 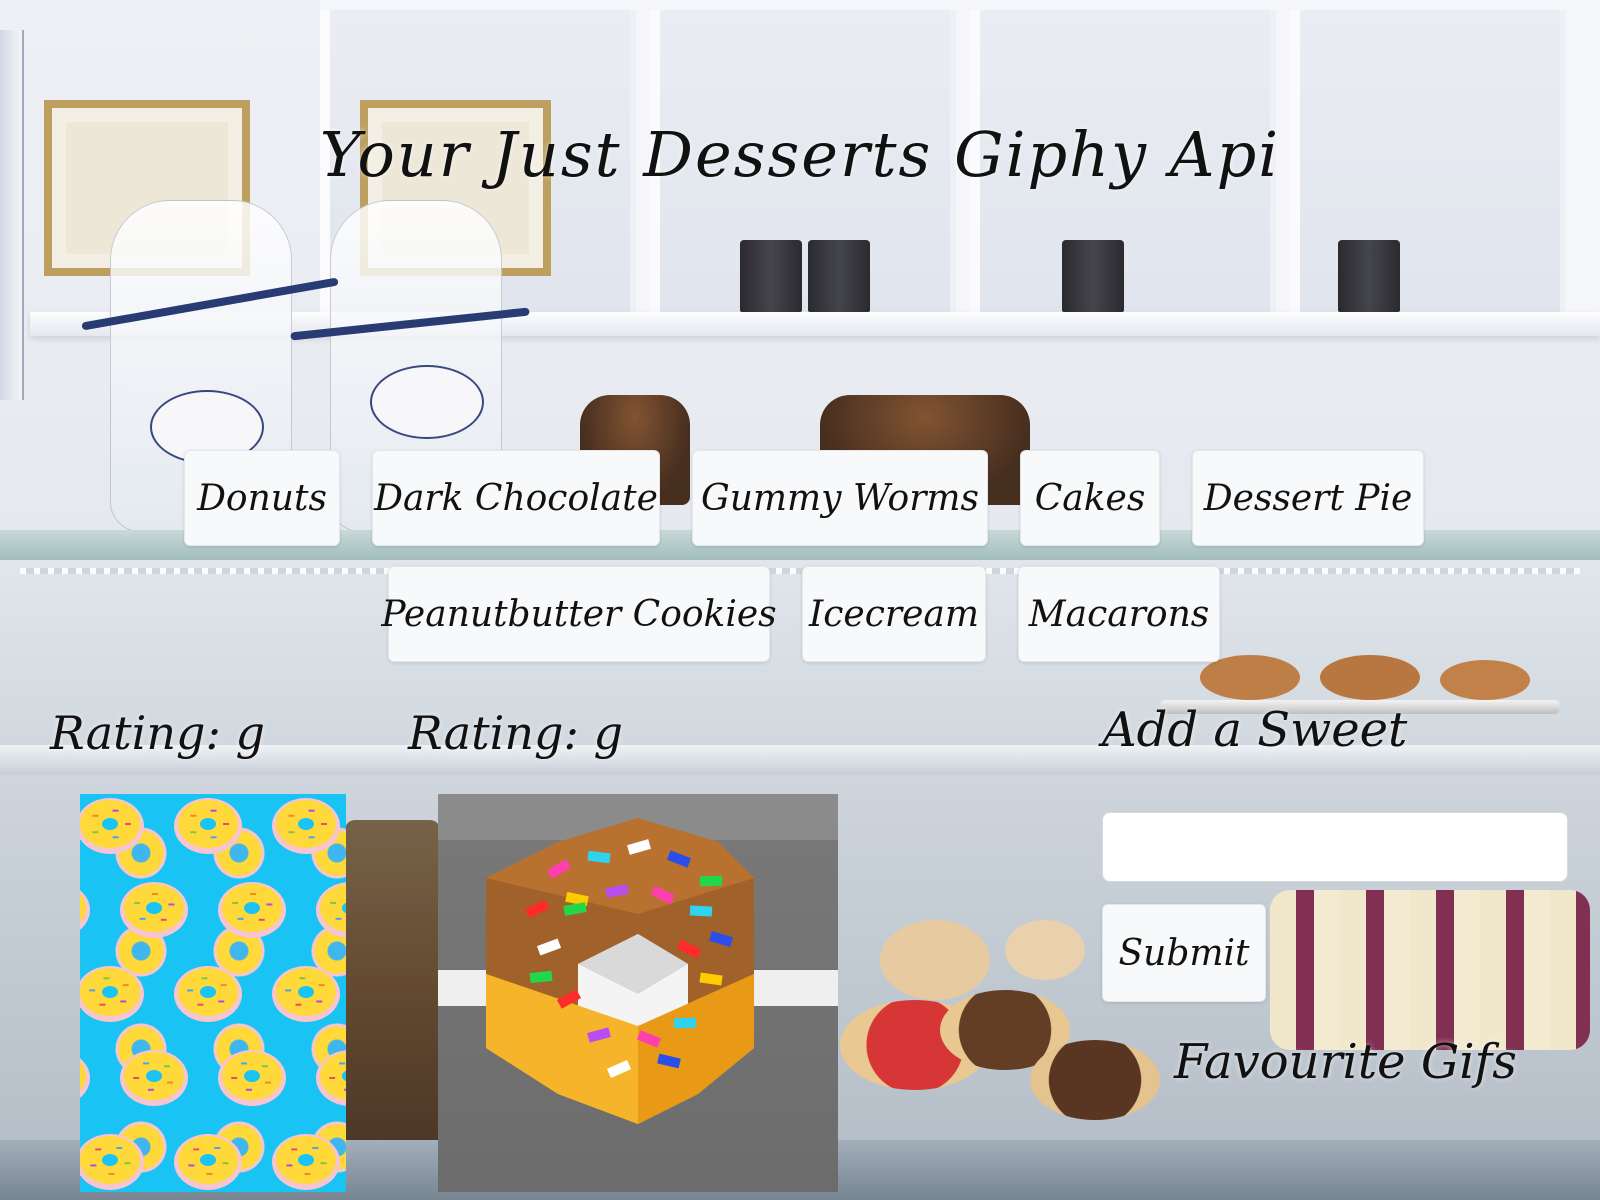 What do you see at coordinates (894, 614) in the screenshot?
I see `topic-button-icecream: Icecream` at bounding box center [894, 614].